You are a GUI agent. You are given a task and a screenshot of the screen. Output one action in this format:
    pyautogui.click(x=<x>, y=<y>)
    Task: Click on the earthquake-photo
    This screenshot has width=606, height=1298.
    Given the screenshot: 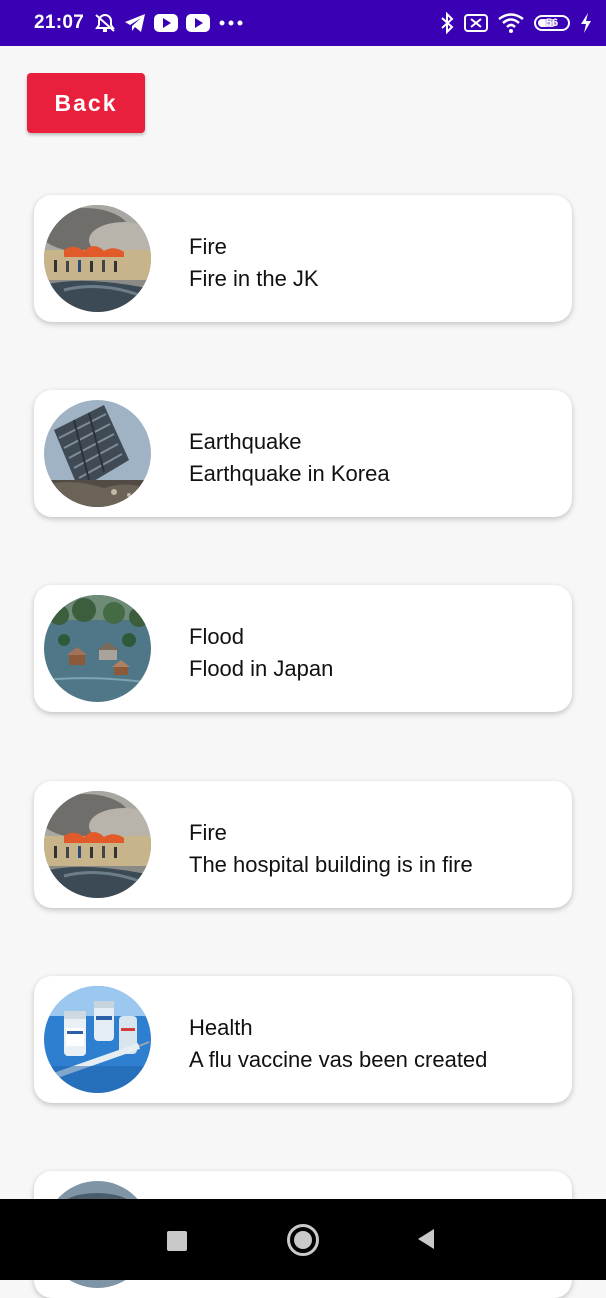 What is the action you would take?
    pyautogui.click(x=97, y=453)
    